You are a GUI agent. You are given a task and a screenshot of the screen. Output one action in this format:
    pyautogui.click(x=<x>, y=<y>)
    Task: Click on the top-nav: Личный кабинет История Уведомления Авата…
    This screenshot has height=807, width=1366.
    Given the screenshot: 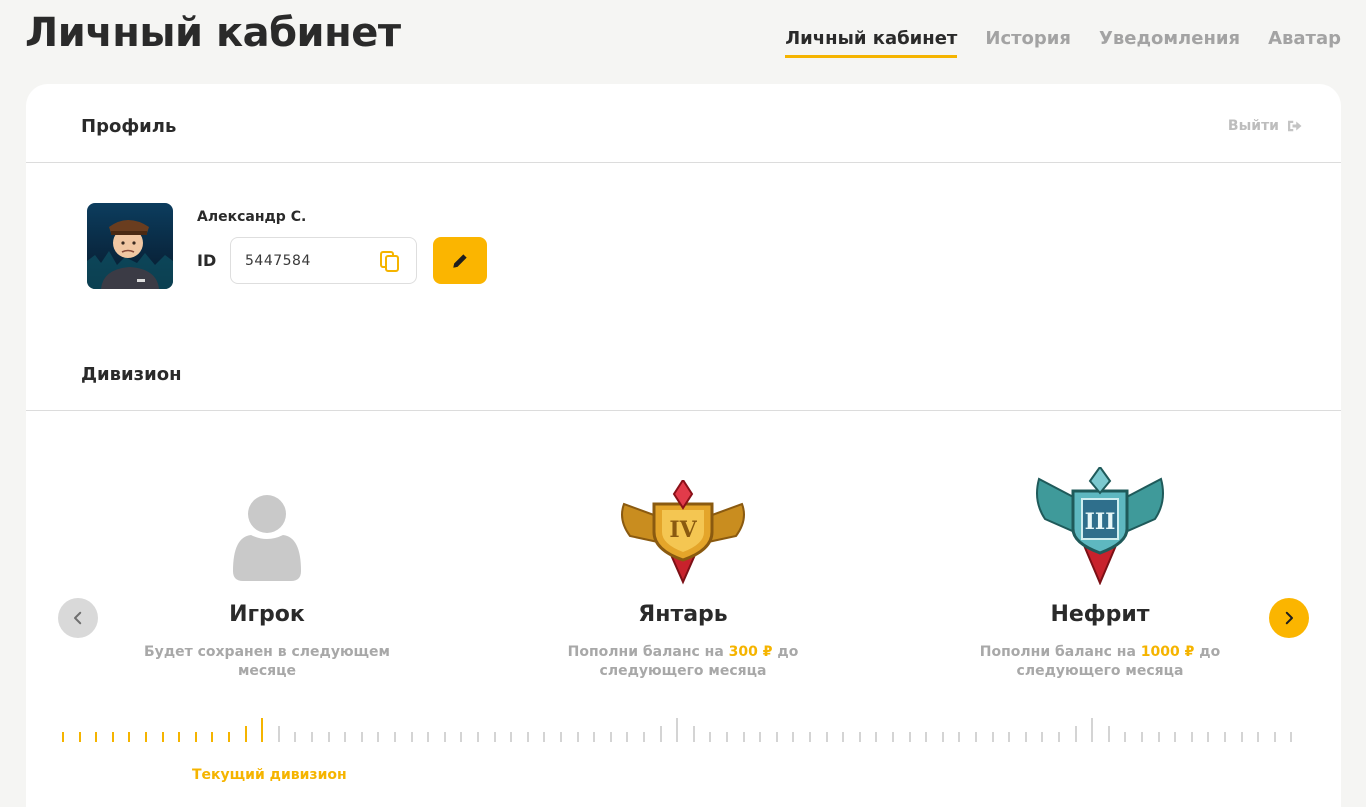 What is the action you would take?
    pyautogui.click(x=1063, y=43)
    